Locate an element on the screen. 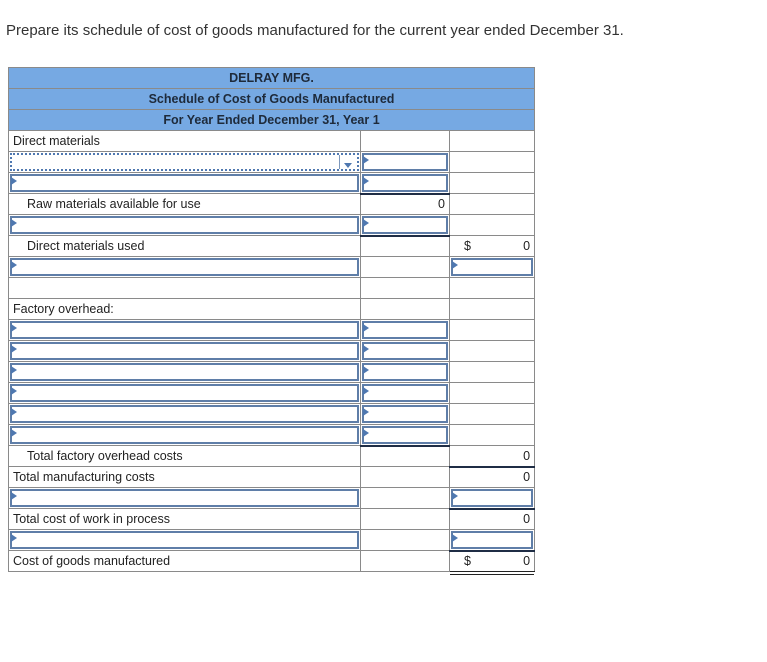 Image resolution: width=767 pixels, height=662 pixels. label-cell: Cost of goods manufactured is located at coordinates (184, 561).